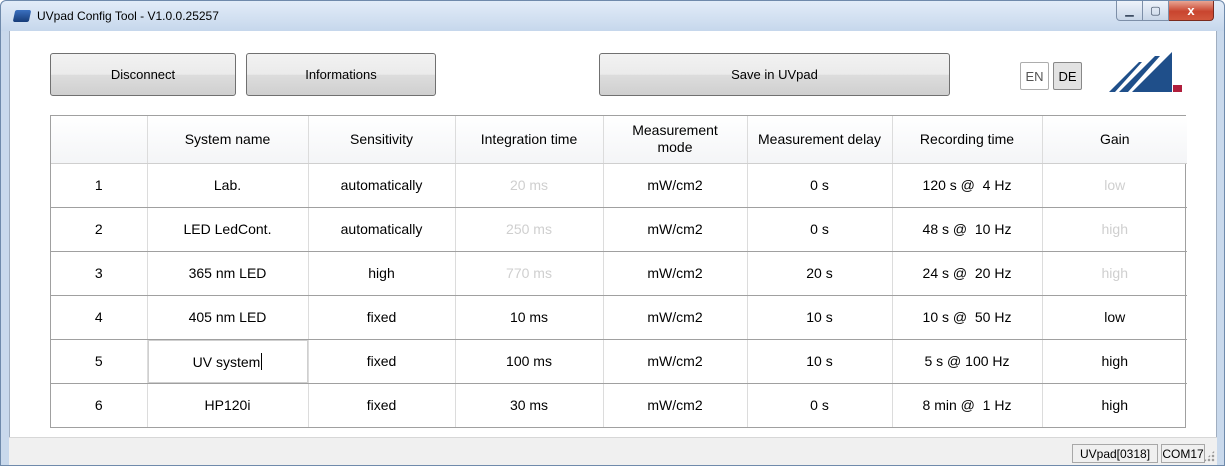 This screenshot has height=466, width=1225. Describe the element at coordinates (99, 405) in the screenshot. I see `row-index: 6` at that location.